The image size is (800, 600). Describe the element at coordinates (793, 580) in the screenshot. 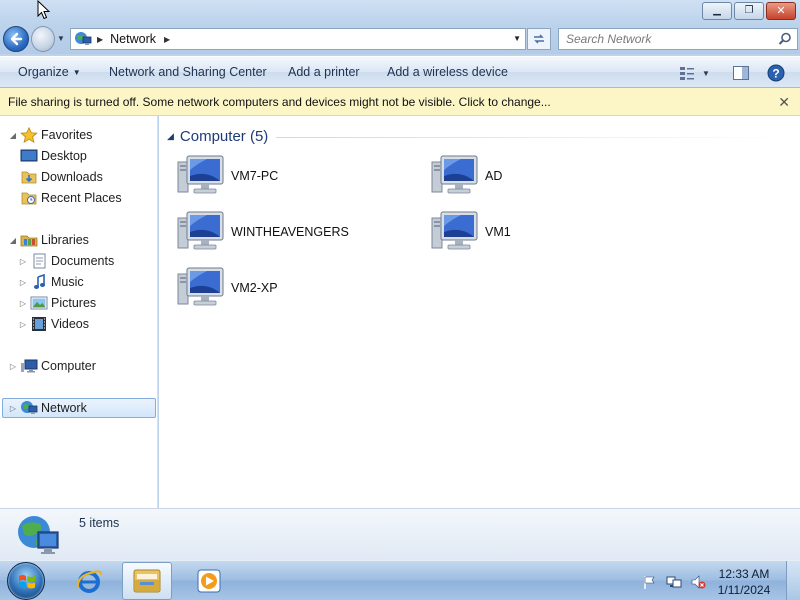

I see `show-desktop-button` at that location.